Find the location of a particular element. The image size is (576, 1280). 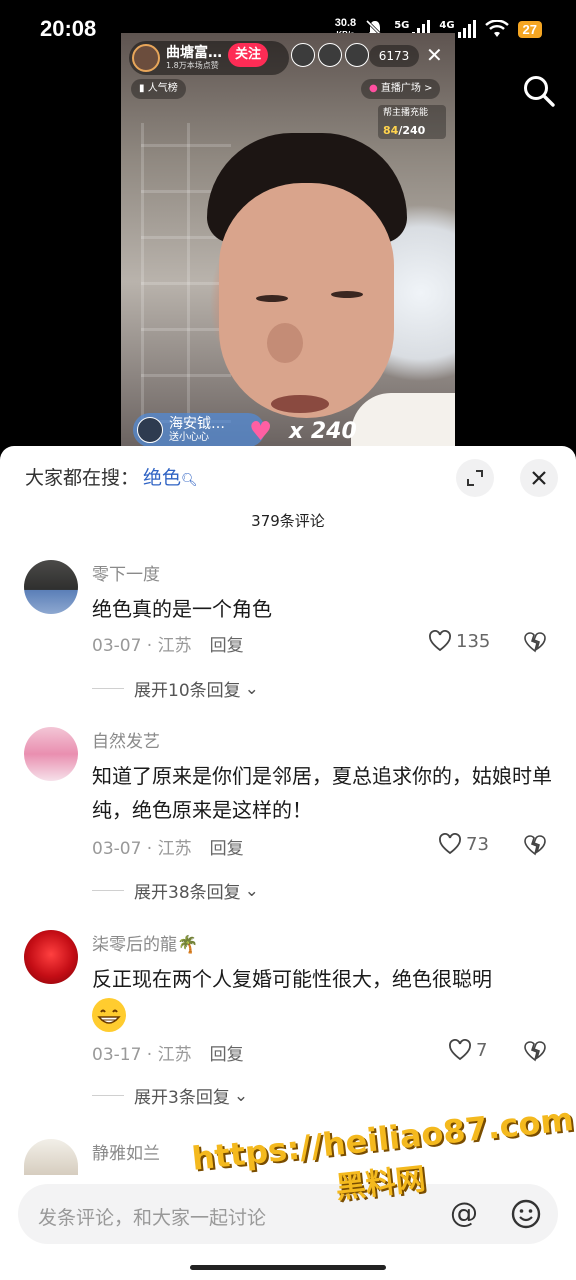

comment-author: 静雅如兰 is located at coordinates (126, 1151).